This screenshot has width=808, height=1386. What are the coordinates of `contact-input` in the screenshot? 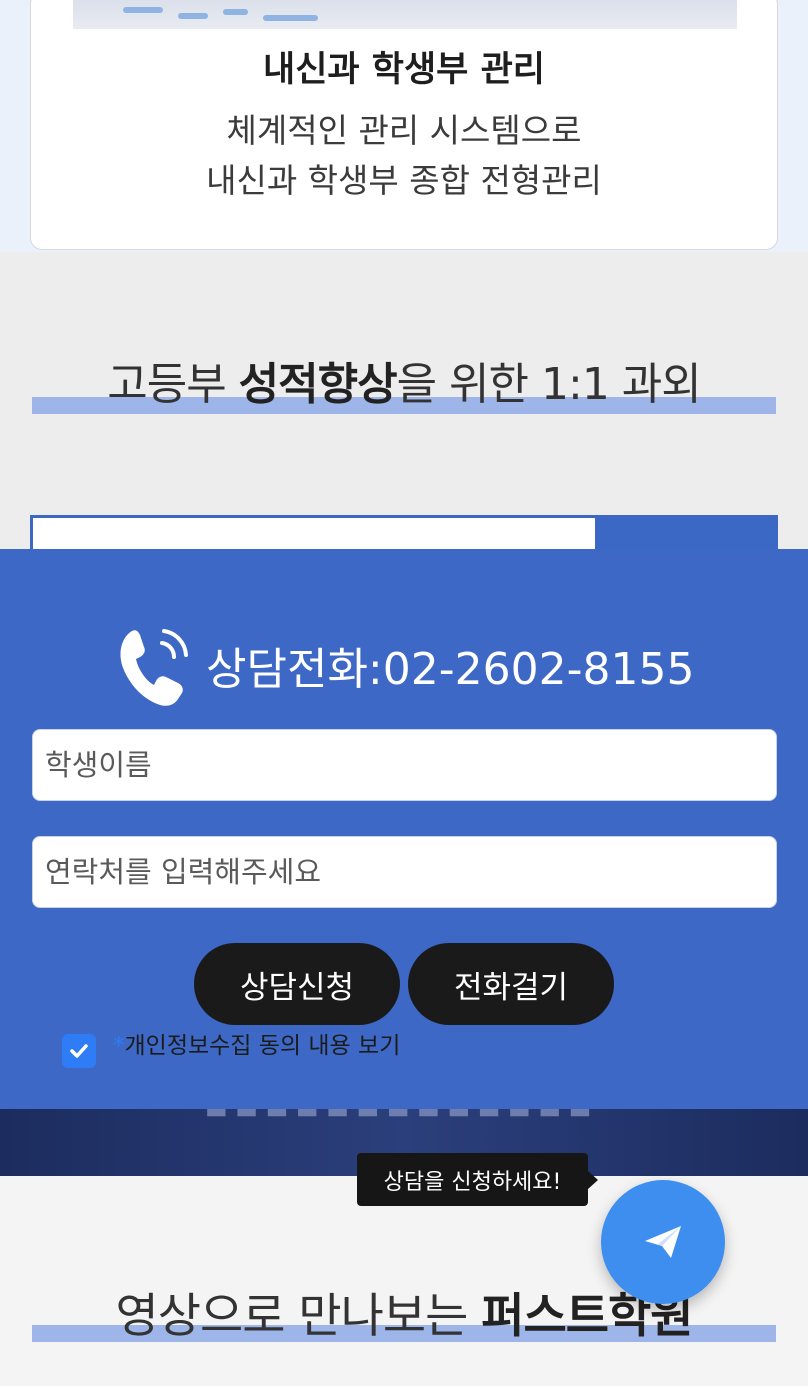 It's located at (404, 872).